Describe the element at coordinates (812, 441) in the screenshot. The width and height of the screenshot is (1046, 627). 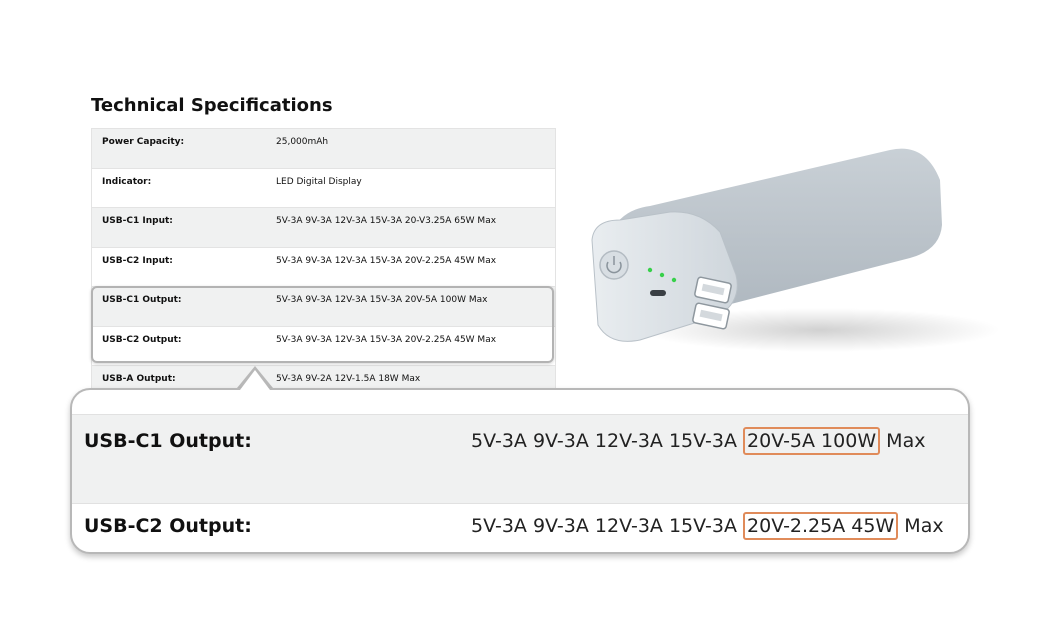
I see `highlighted-value: 20V-5A 100W` at that location.